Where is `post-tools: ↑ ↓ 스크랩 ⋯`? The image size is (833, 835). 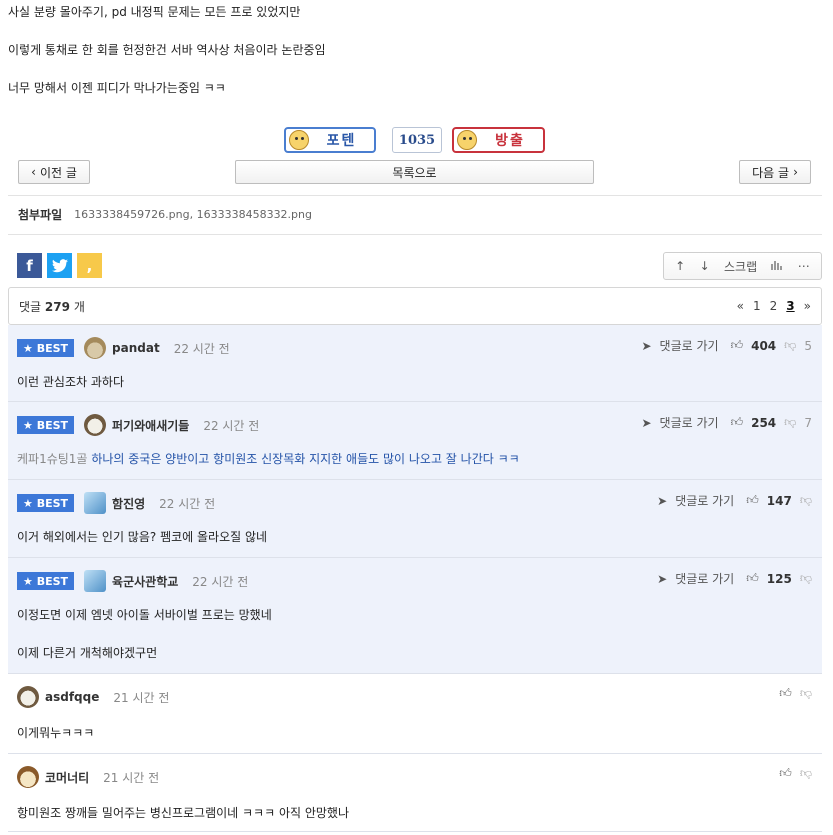
post-tools: ↑ ↓ 스크랩 ⋯ is located at coordinates (742, 266).